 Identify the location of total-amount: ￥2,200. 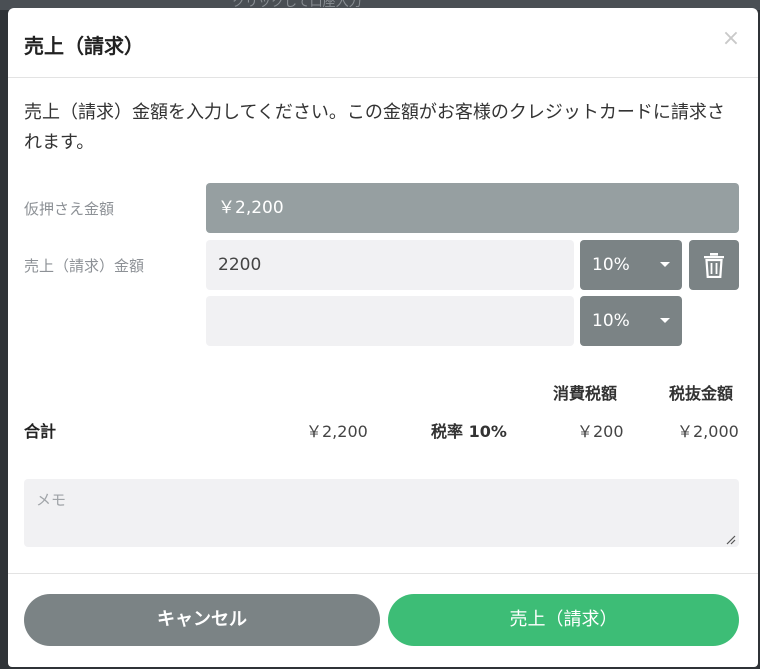
(337, 431).